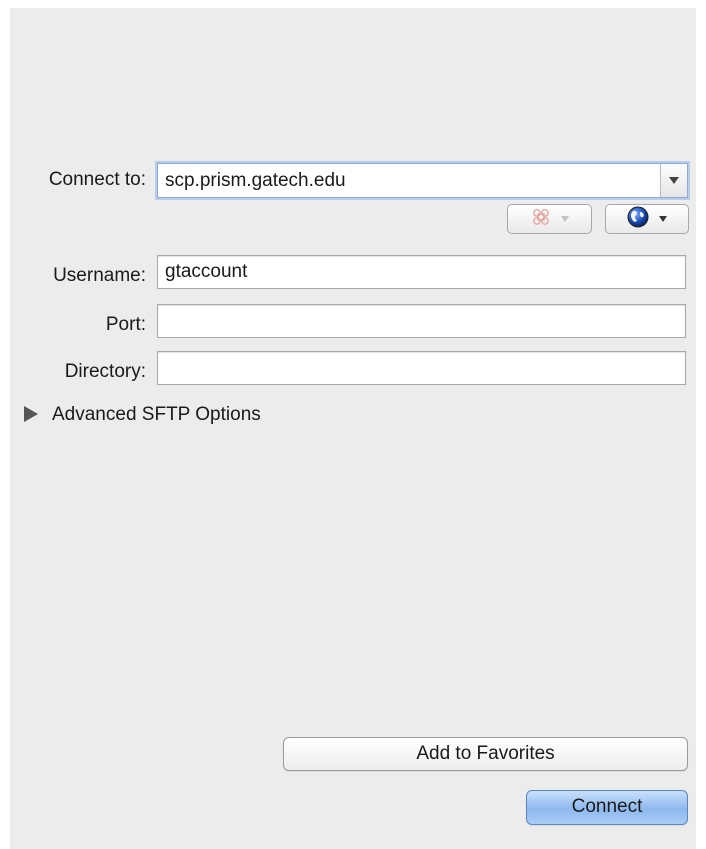 The height and width of the screenshot is (849, 706). Describe the element at coordinates (485, 754) in the screenshot. I see `add-to-favorites-button: Add to Favorites` at that location.